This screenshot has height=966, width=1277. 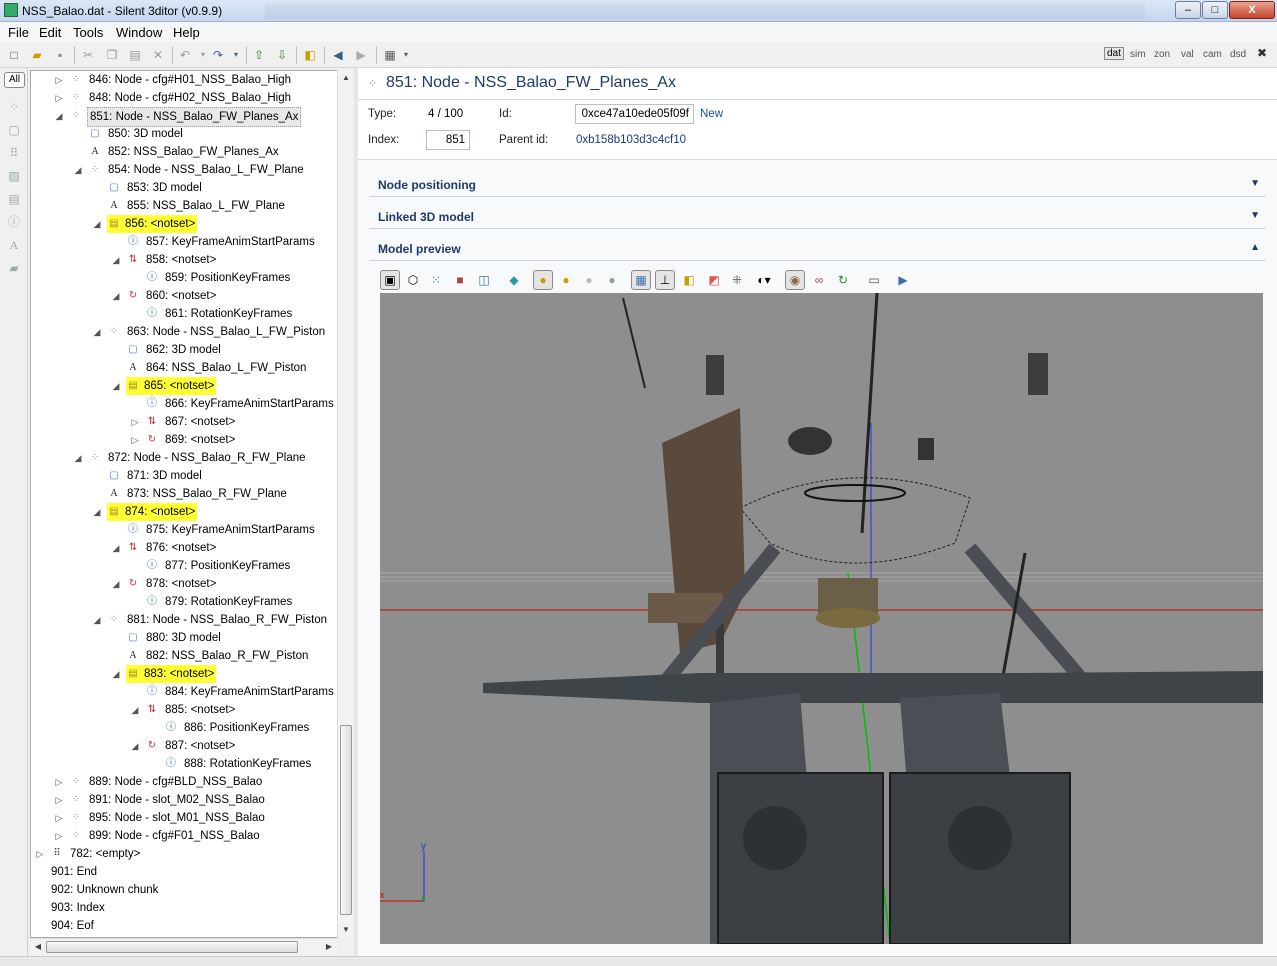 What do you see at coordinates (361, 55) in the screenshot?
I see `forward-icon: ▶` at bounding box center [361, 55].